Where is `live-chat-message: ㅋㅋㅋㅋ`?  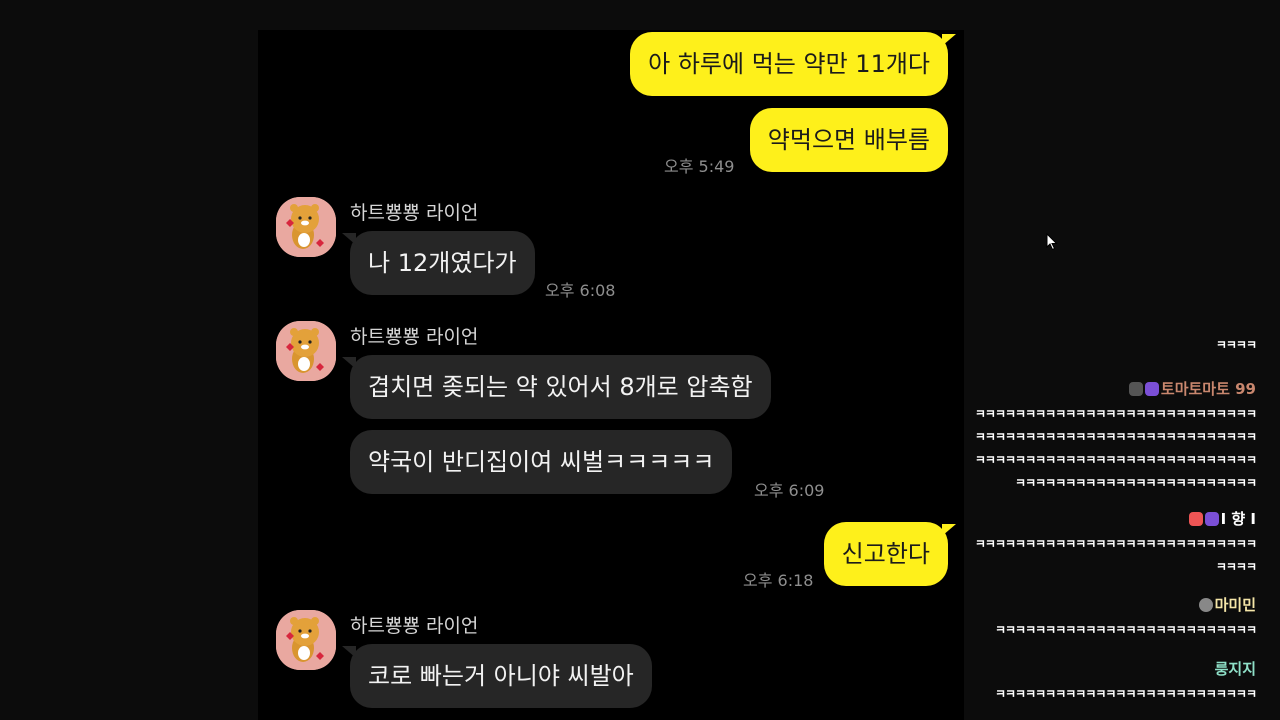
live-chat-message: ㅋㅋㅋㅋ is located at coordinates (1236, 344).